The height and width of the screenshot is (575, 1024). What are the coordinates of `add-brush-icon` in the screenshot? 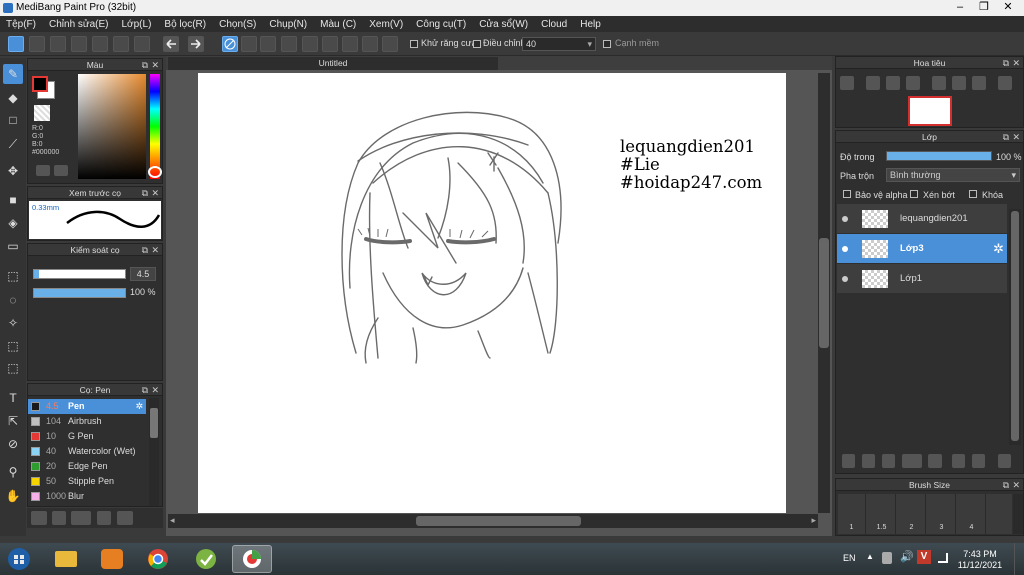 It's located at (81, 518).